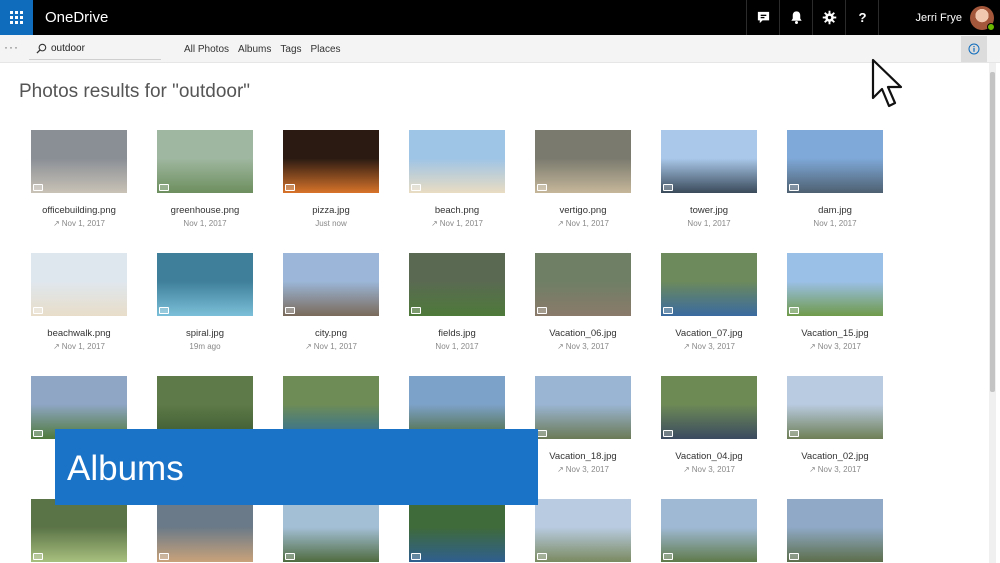  What do you see at coordinates (16, 17) in the screenshot?
I see `app-launcher-button` at bounding box center [16, 17].